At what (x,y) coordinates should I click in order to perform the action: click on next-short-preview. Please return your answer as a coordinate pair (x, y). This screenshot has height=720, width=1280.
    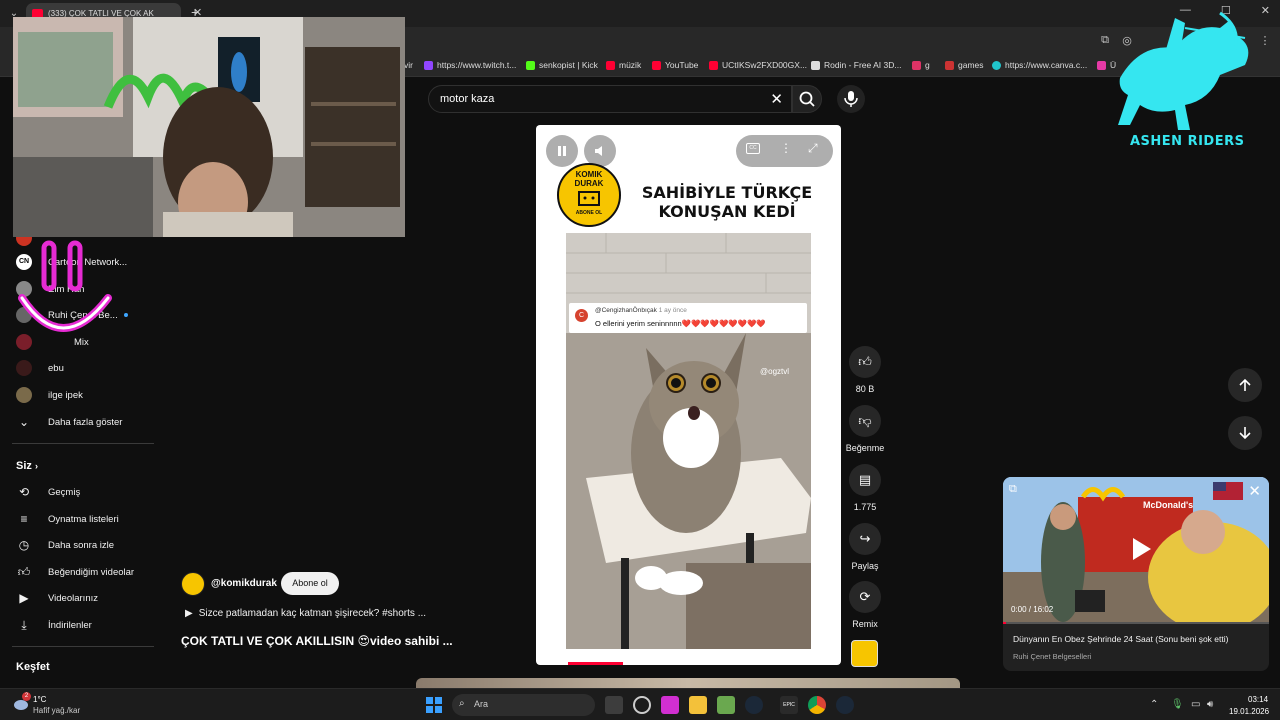
    Looking at the image, I should click on (688, 683).